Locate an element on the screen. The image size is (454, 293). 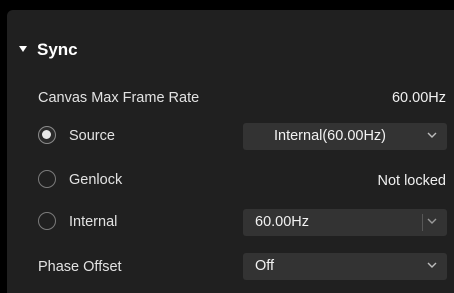
source-row: Source Internal(60.00Hz) is located at coordinates (230, 137).